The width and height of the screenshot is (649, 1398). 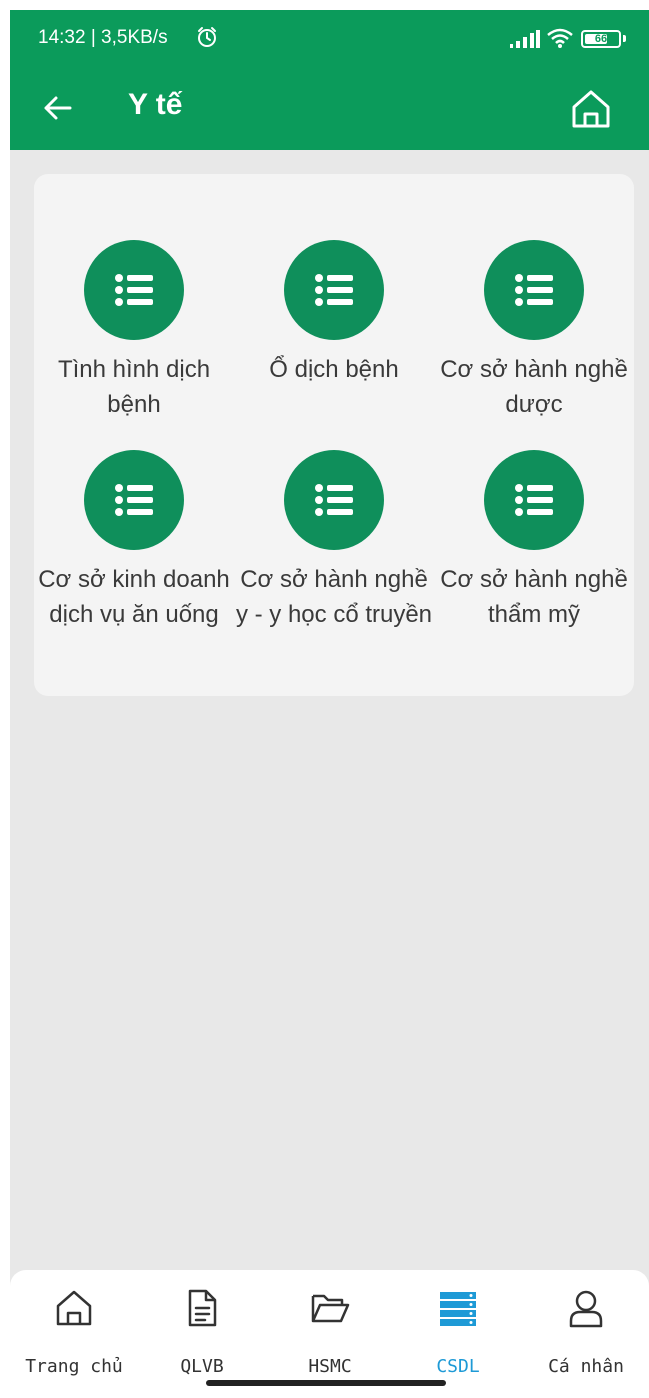 I want to click on nav-item-csdl: CSDL, so click(x=458, y=1334).